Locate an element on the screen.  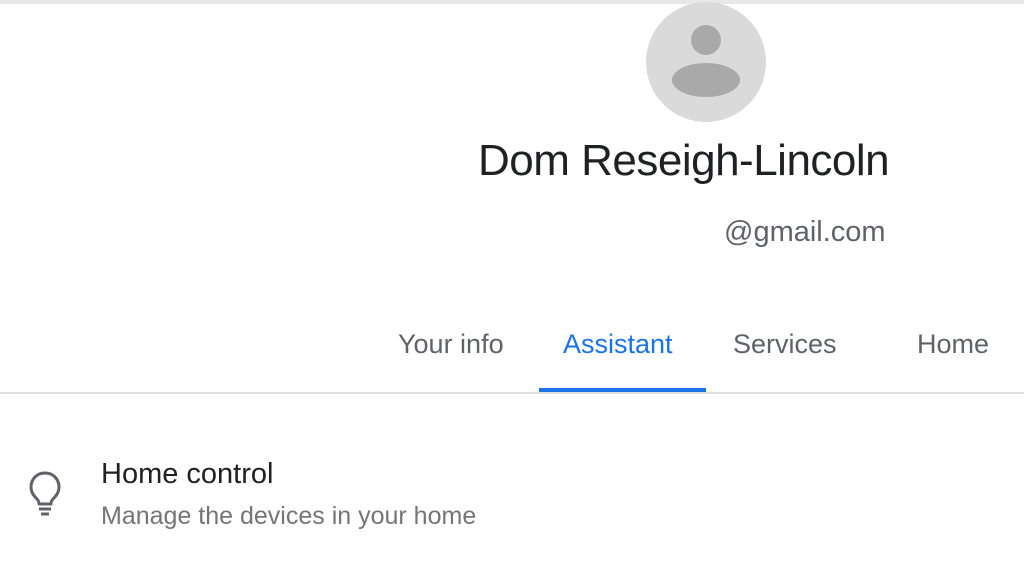
tab-services: Services is located at coordinates (790, 355).